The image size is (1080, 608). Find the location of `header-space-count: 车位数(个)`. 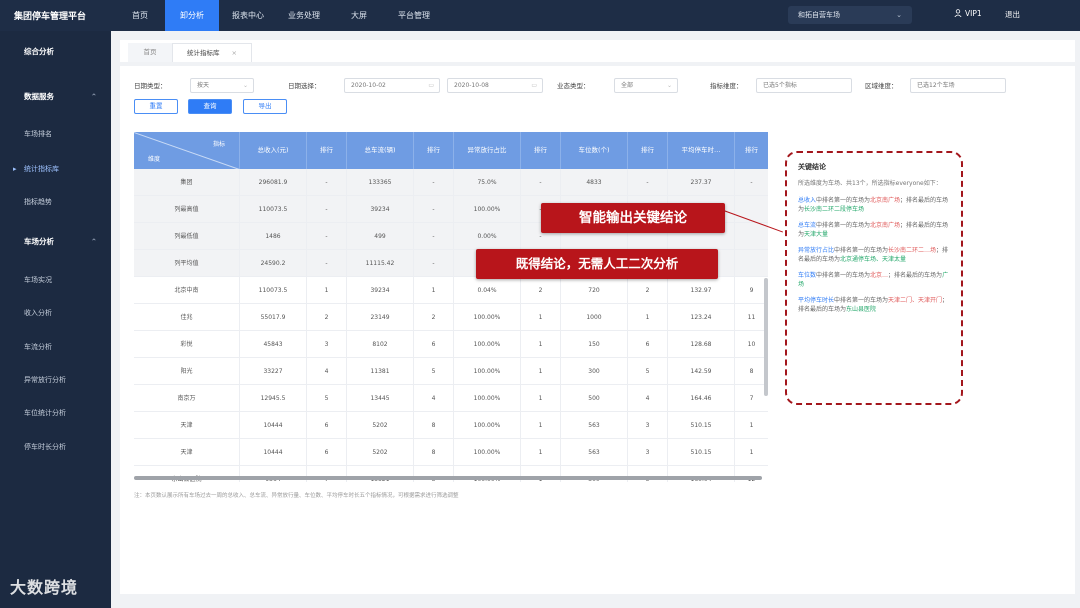

header-space-count: 车位数(个) is located at coordinates (594, 150).